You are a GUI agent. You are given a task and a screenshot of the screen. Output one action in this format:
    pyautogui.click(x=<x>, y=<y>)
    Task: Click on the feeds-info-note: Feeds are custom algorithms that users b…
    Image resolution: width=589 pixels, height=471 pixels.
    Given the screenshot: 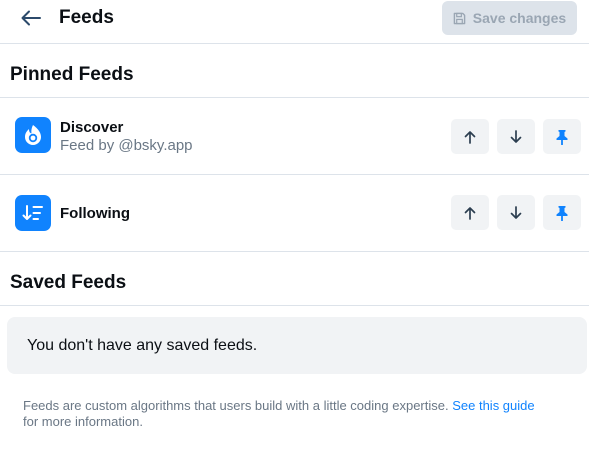 What is the action you would take?
    pyautogui.click(x=303, y=414)
    